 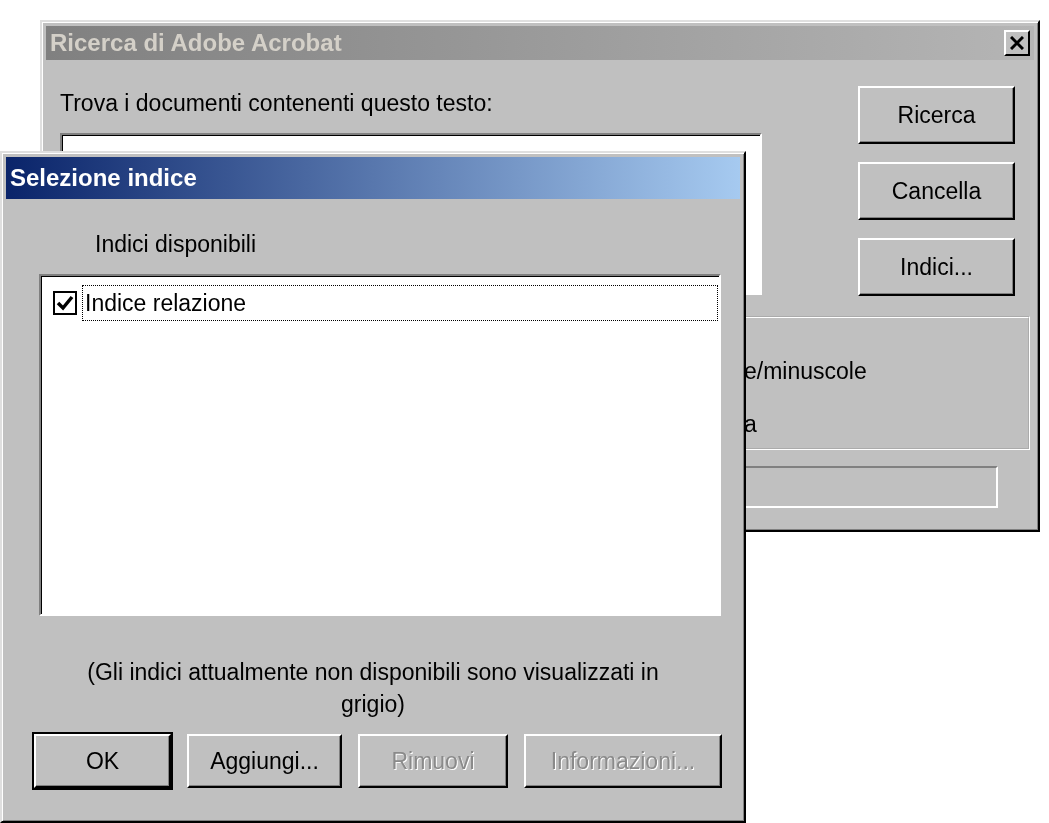 What do you see at coordinates (400, 302) in the screenshot?
I see `list-item: Indice relazione` at bounding box center [400, 302].